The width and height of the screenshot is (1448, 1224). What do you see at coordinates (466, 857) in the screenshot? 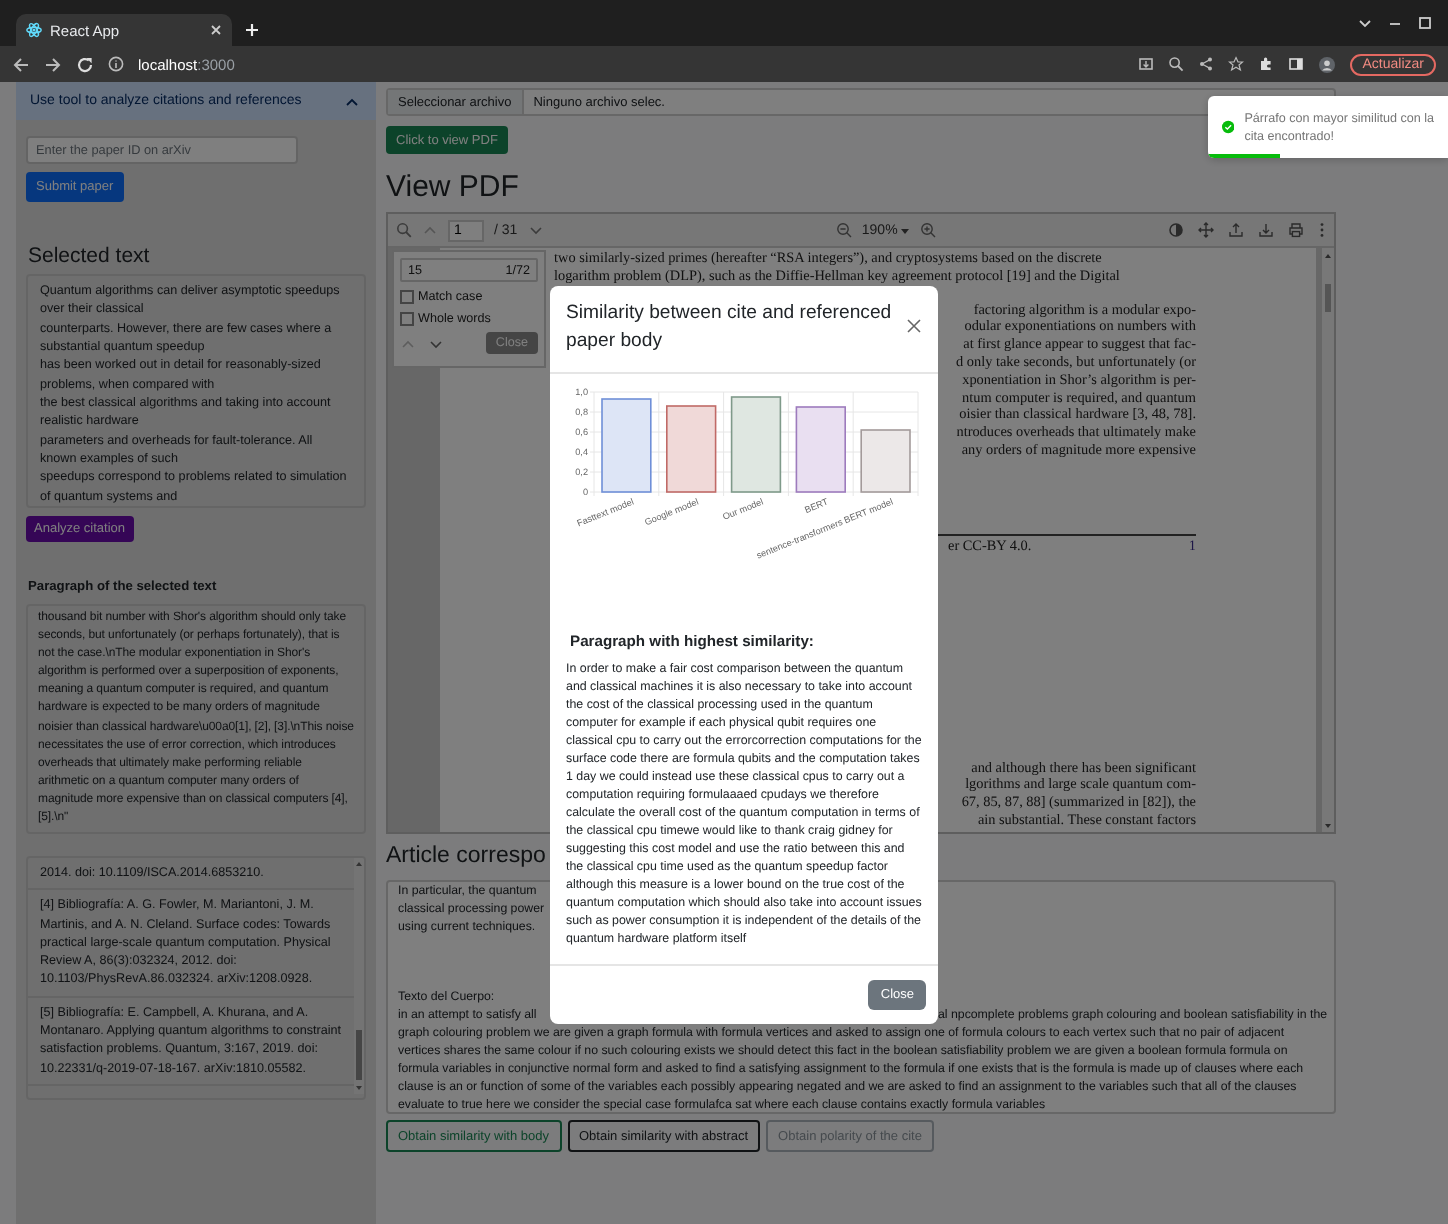
I see `section-heading: Article correspo` at bounding box center [466, 857].